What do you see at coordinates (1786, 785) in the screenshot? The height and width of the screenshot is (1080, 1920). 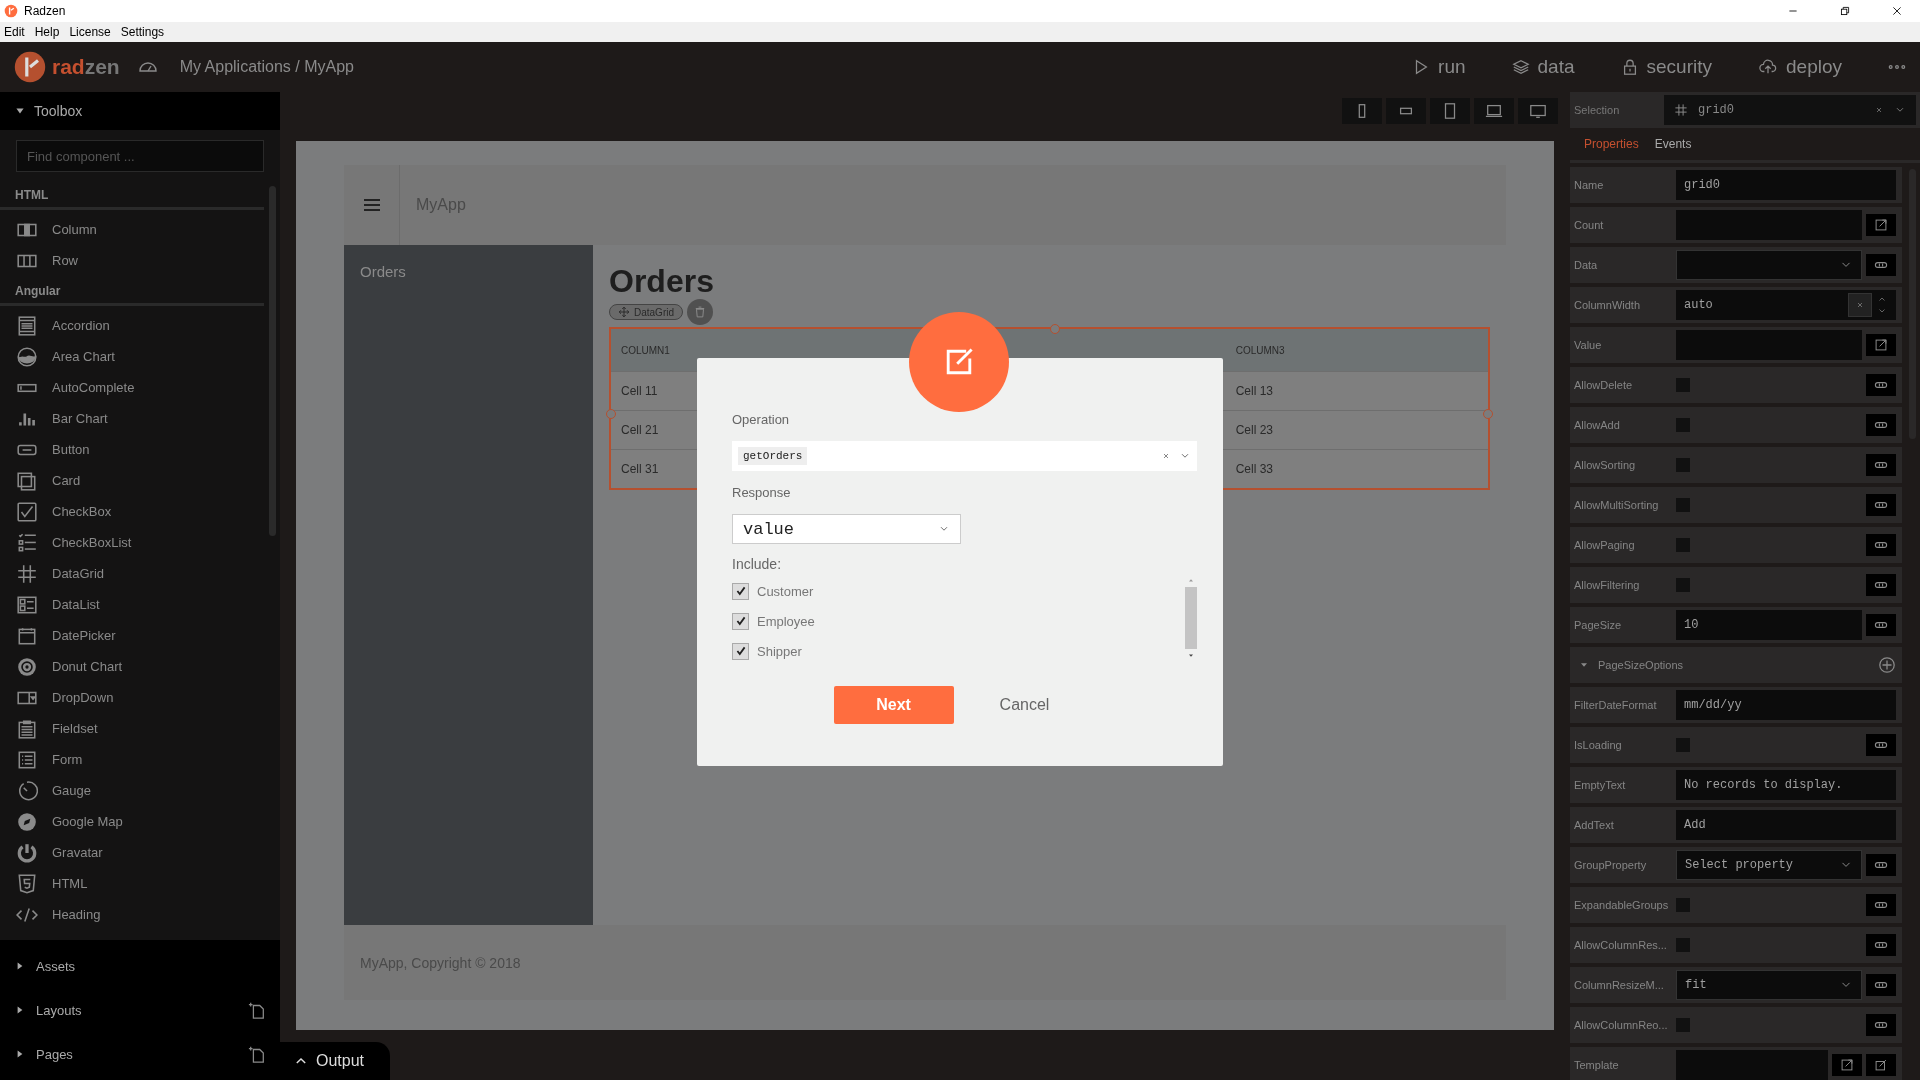 I see `property-field: No records to display.` at bounding box center [1786, 785].